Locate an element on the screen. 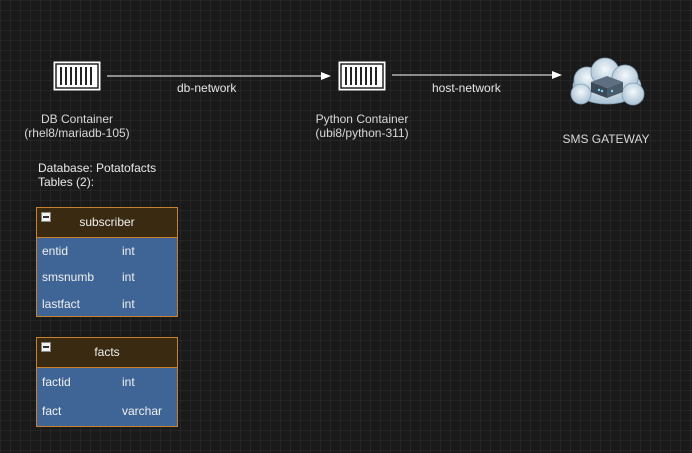  table-header: subscriber is located at coordinates (107, 223).